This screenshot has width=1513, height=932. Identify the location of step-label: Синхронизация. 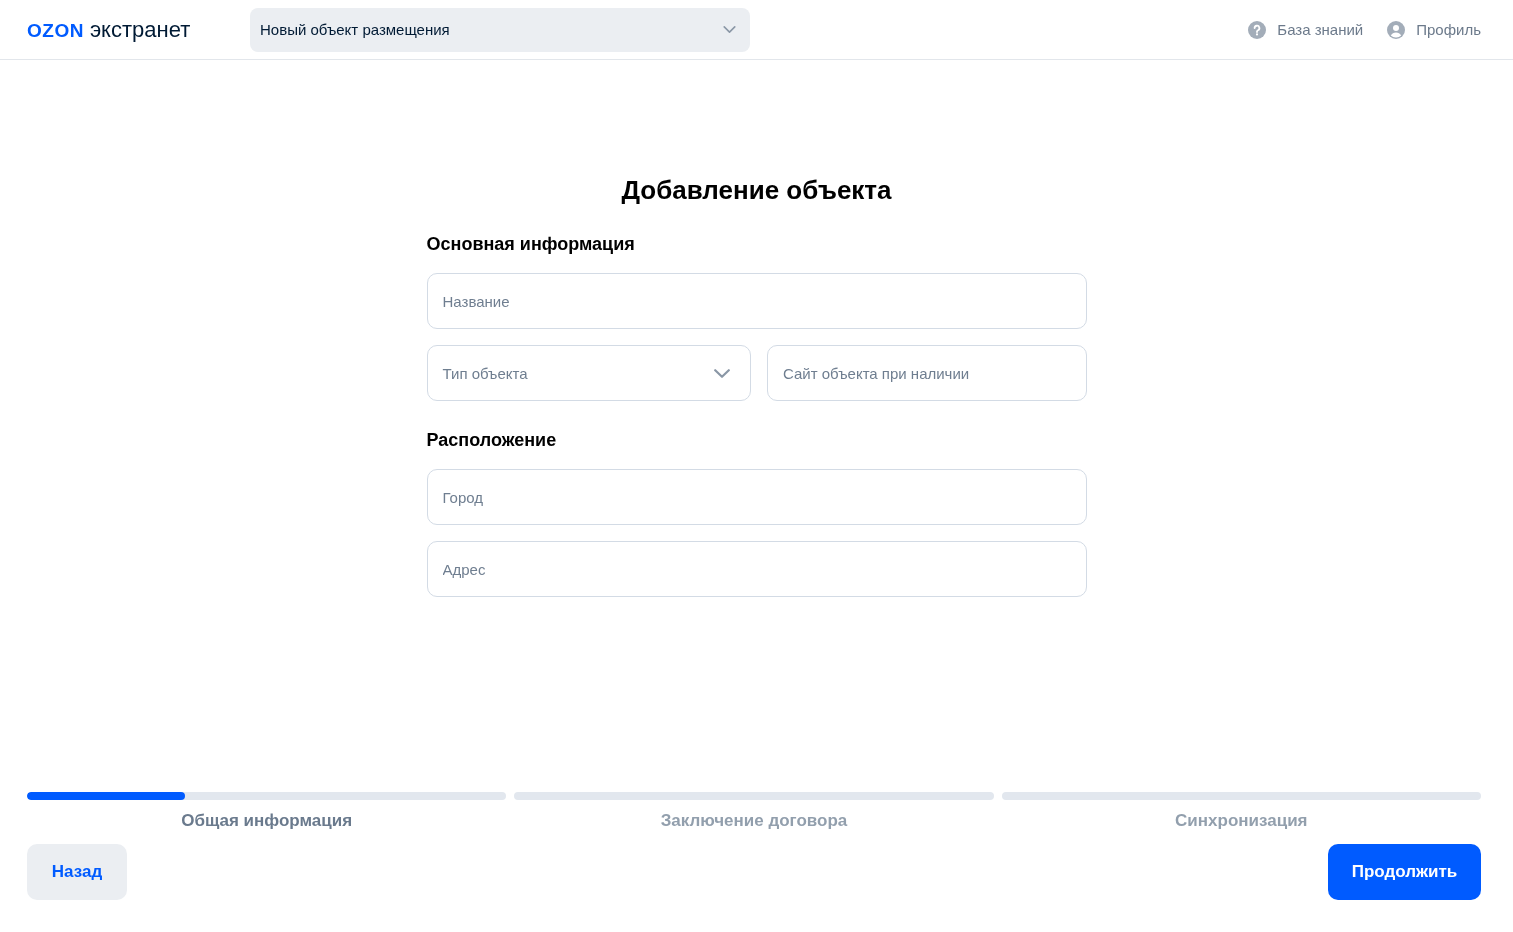
(1241, 821).